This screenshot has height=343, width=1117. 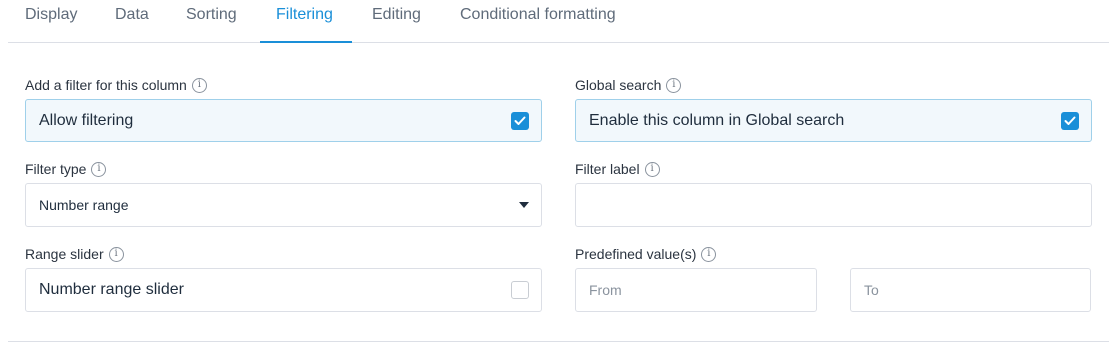 I want to click on predefined-from-placeholder: From, so click(x=605, y=290).